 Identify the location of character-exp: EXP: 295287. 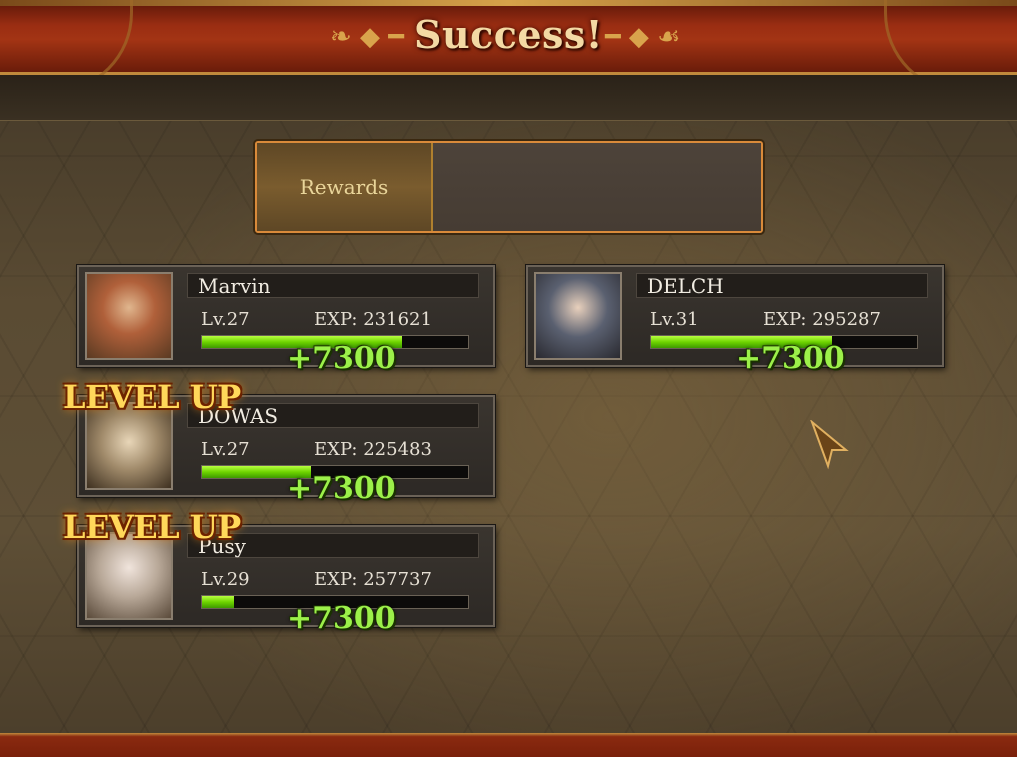
(822, 319).